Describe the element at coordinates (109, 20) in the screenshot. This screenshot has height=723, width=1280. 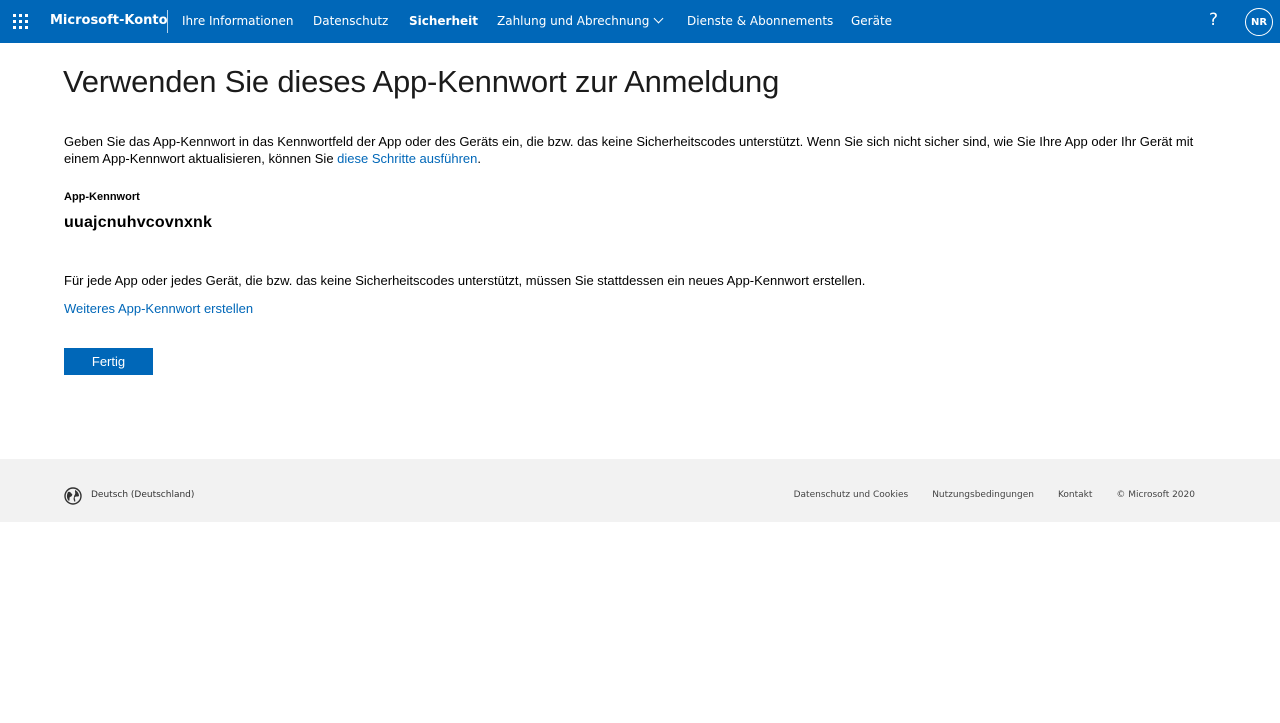
I see `brand-link: Microsoft-Konto` at that location.